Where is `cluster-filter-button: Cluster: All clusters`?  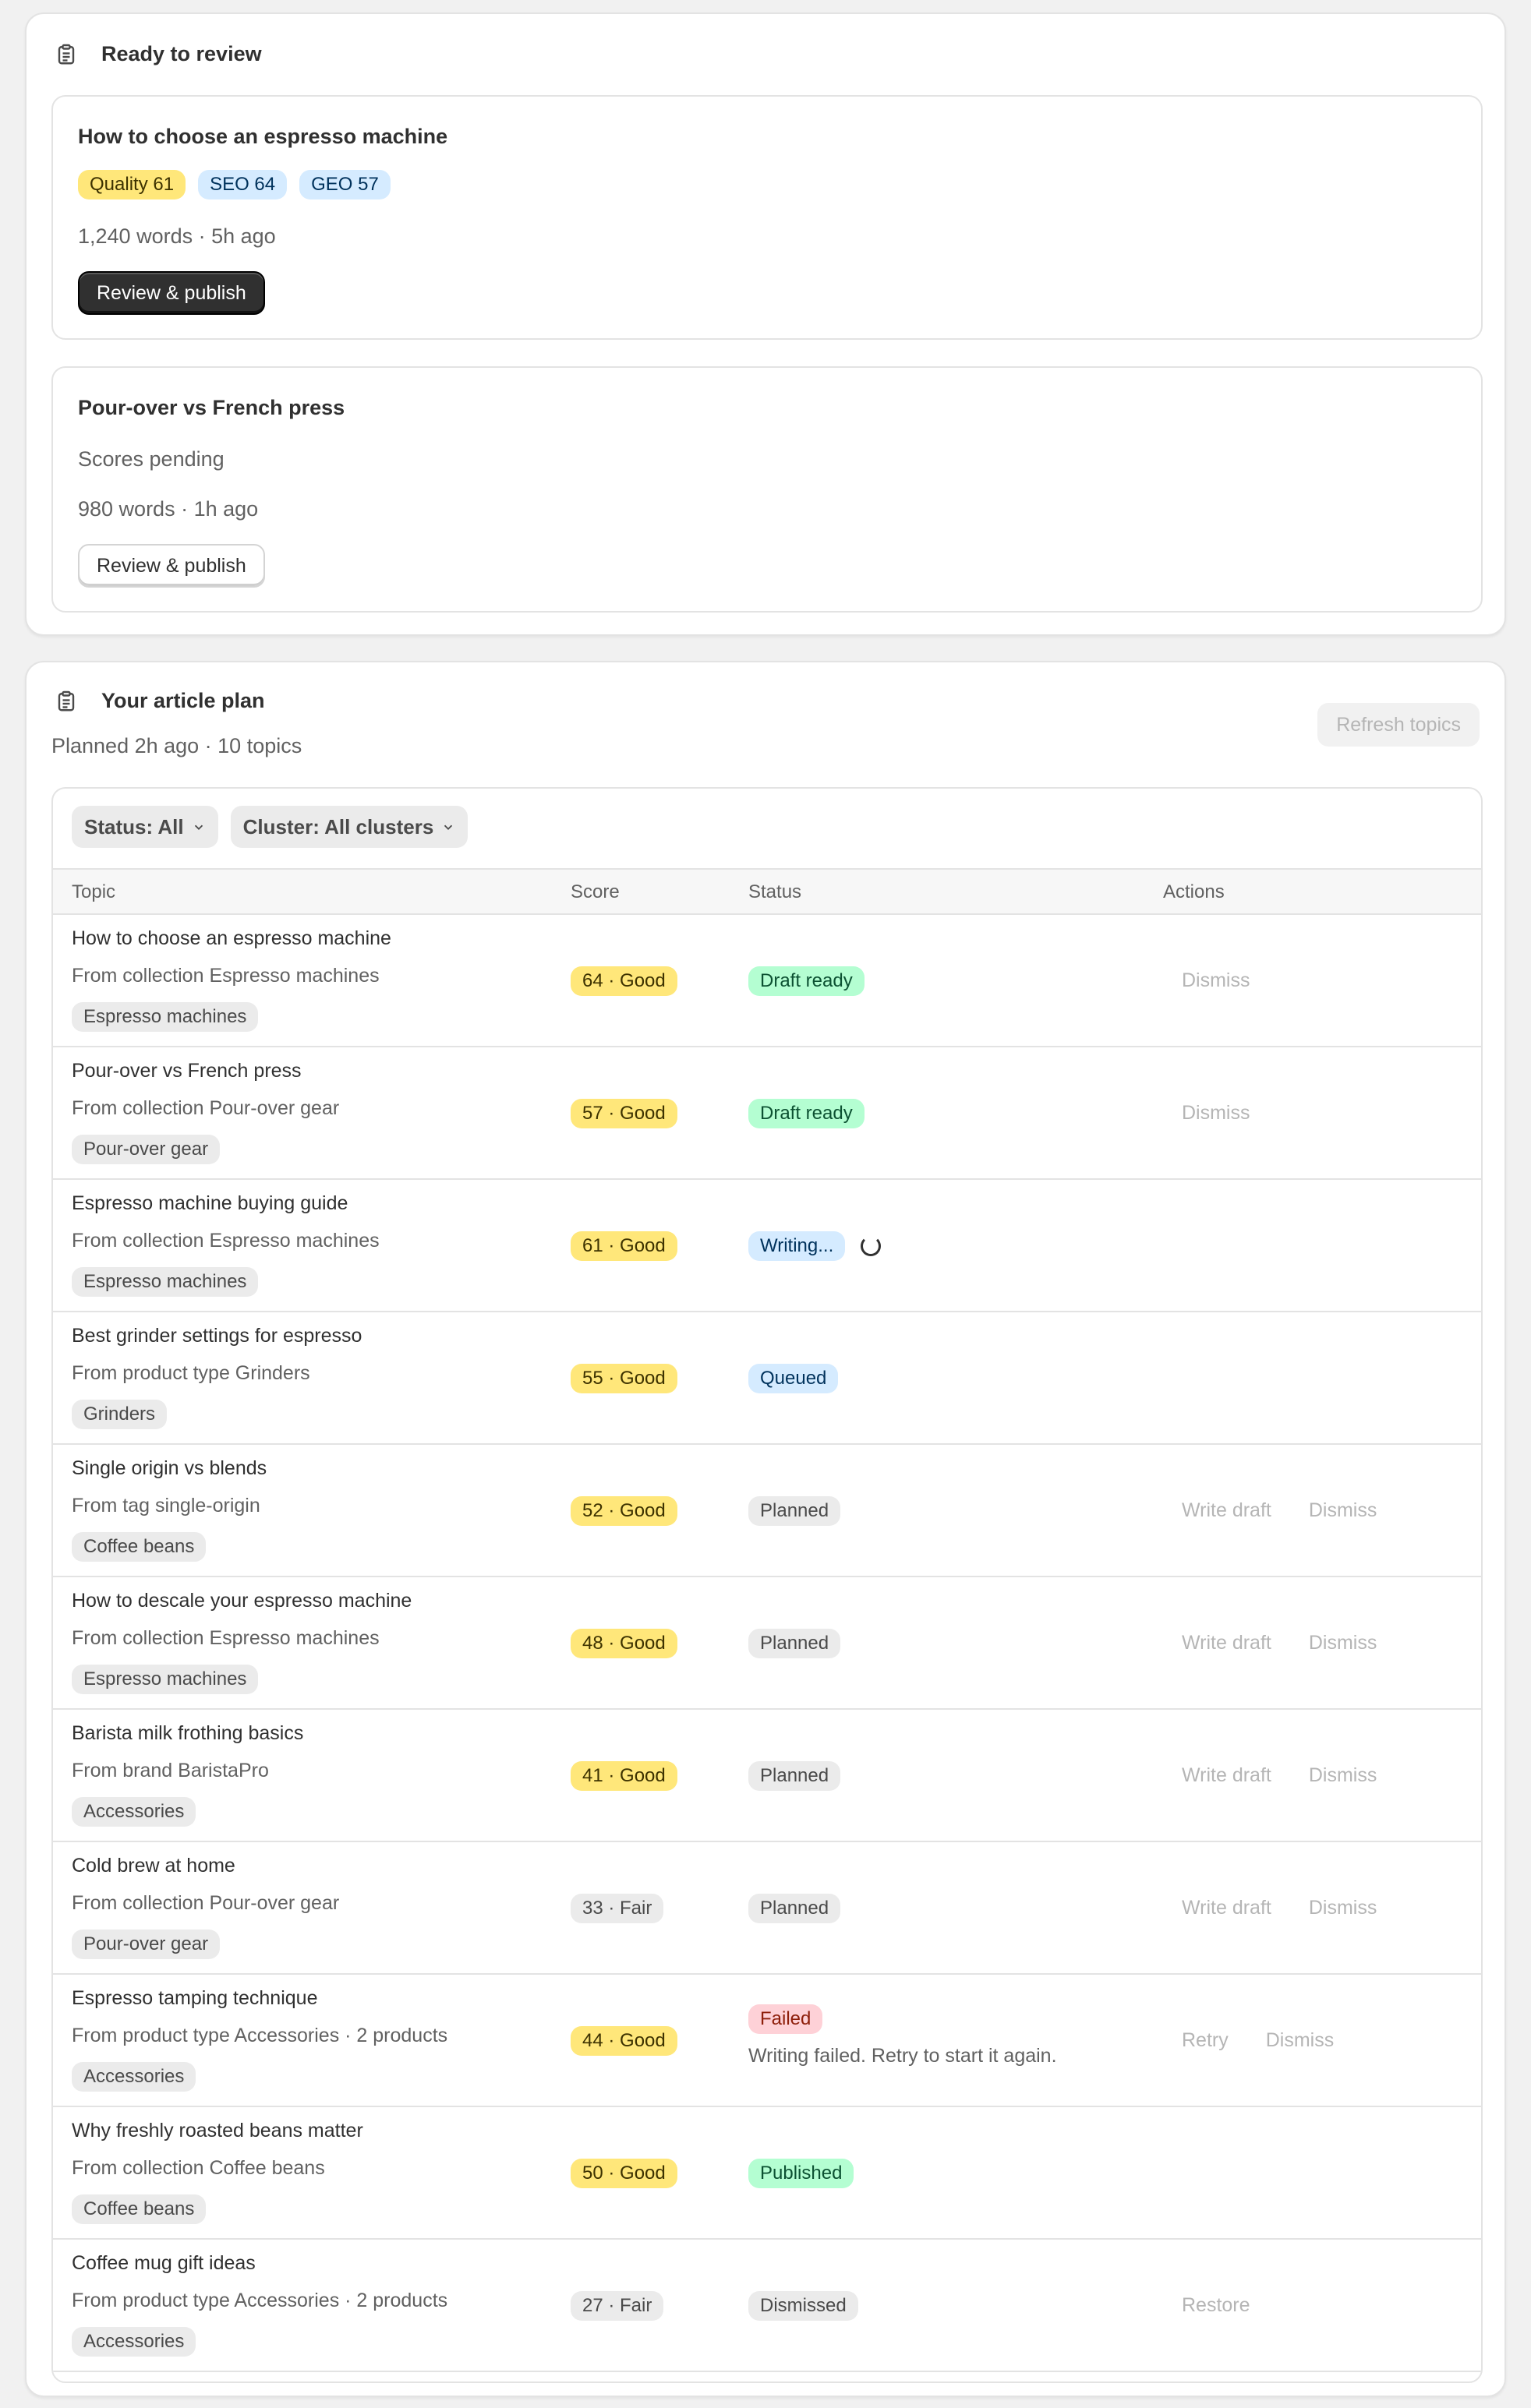 cluster-filter-button: Cluster: All clusters is located at coordinates (349, 827).